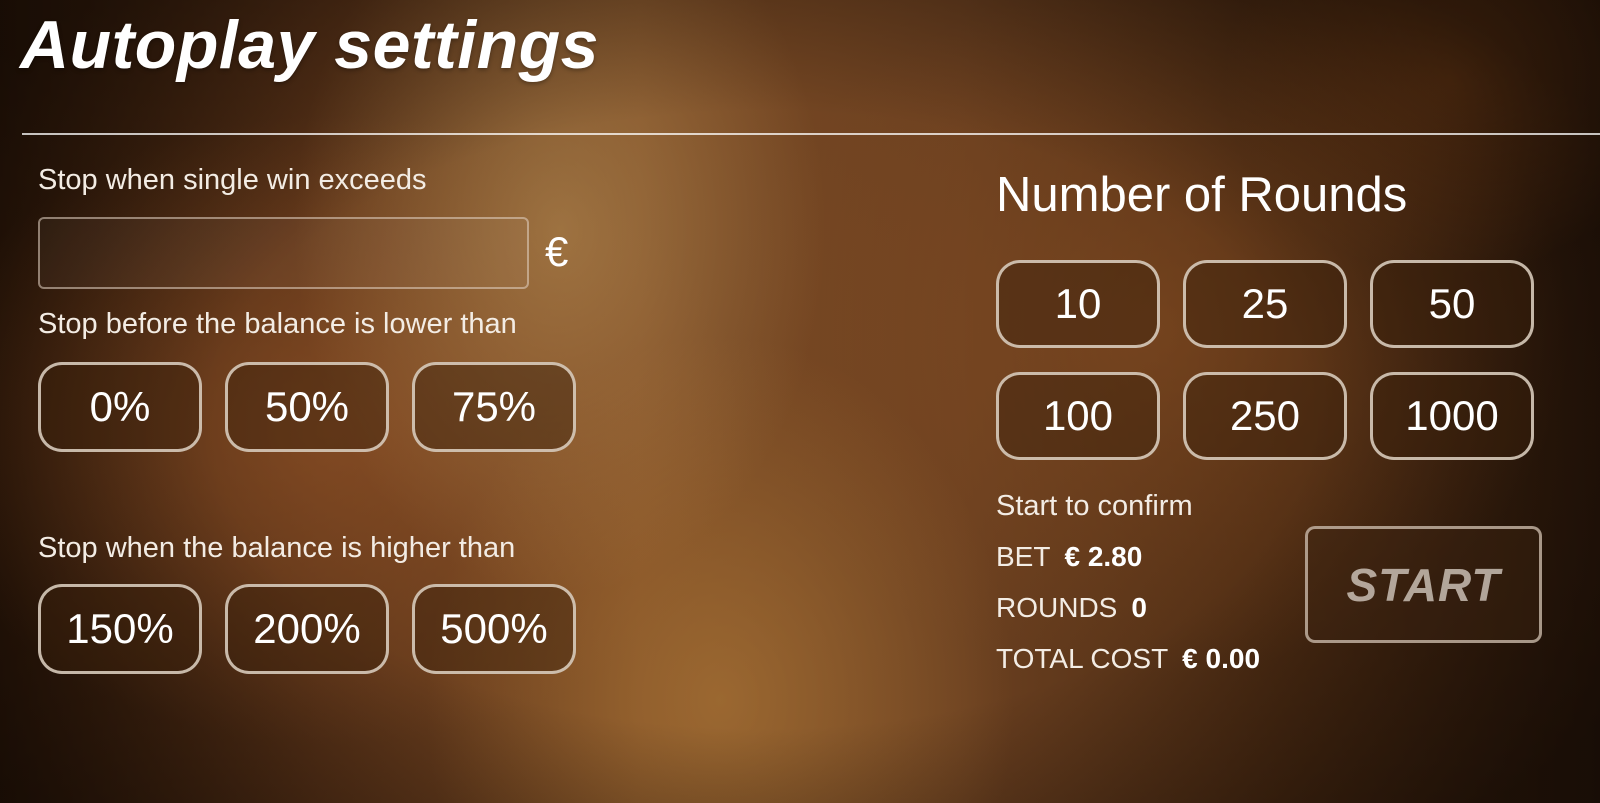  Describe the element at coordinates (309, 45) in the screenshot. I see `page-title: Autoplay settings` at that location.